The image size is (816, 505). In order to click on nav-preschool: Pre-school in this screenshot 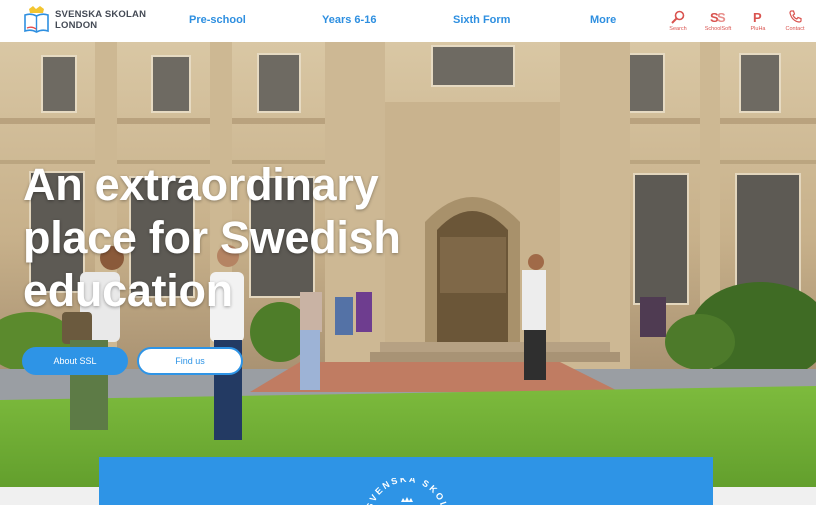, I will do `click(217, 20)`.